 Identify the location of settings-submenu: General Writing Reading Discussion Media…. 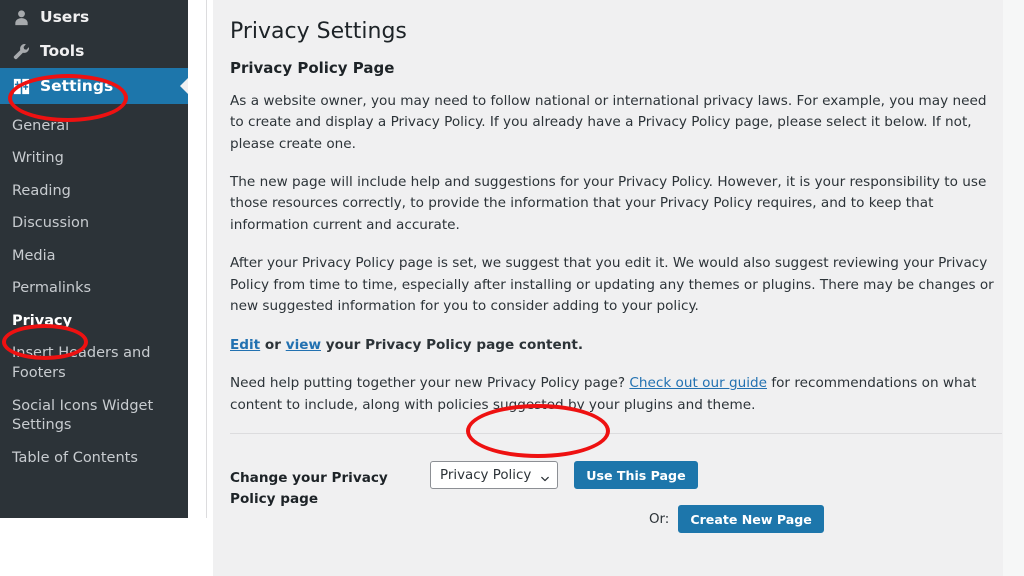
(94, 294).